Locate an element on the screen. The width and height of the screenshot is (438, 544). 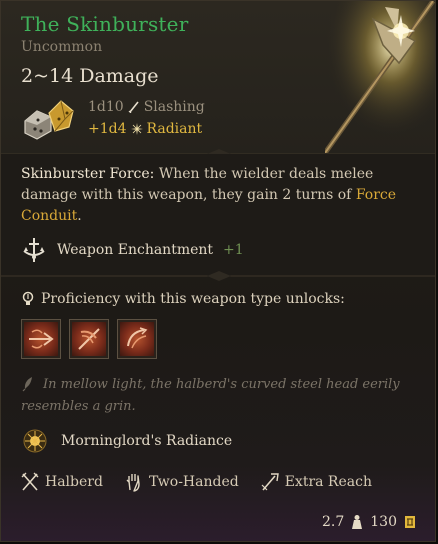
reach-icon is located at coordinates (270, 482).